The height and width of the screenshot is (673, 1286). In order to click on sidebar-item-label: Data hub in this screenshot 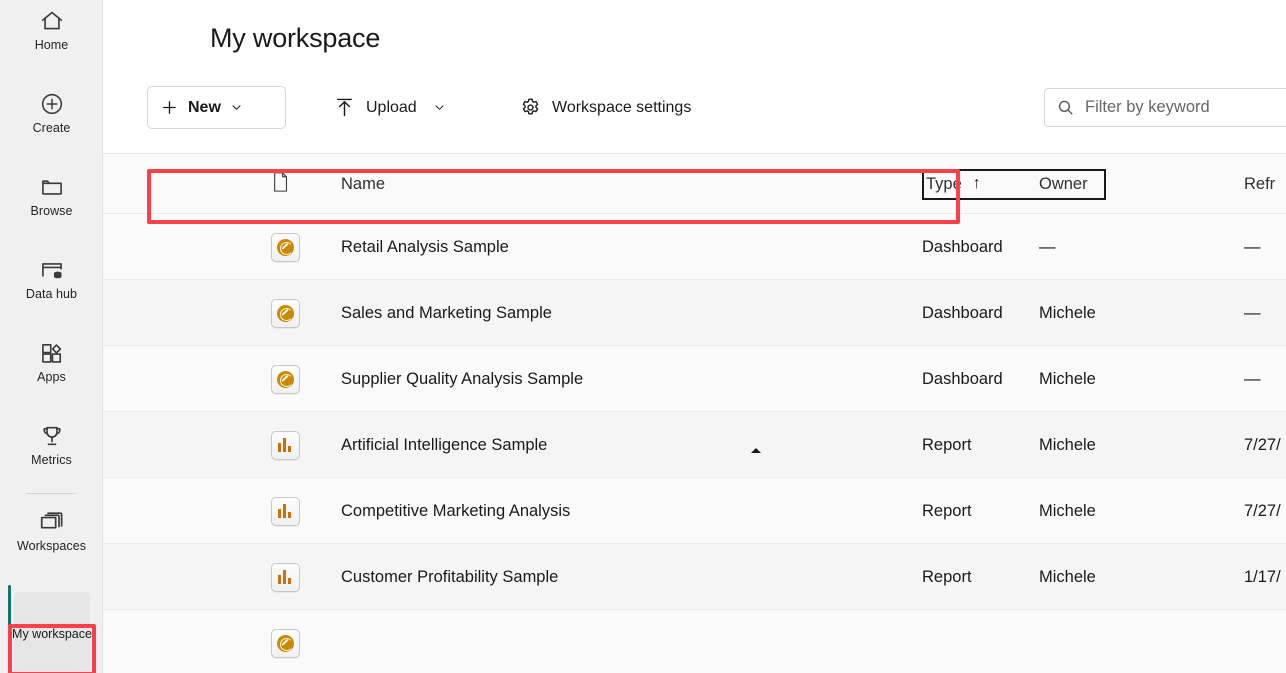, I will do `click(51, 294)`.